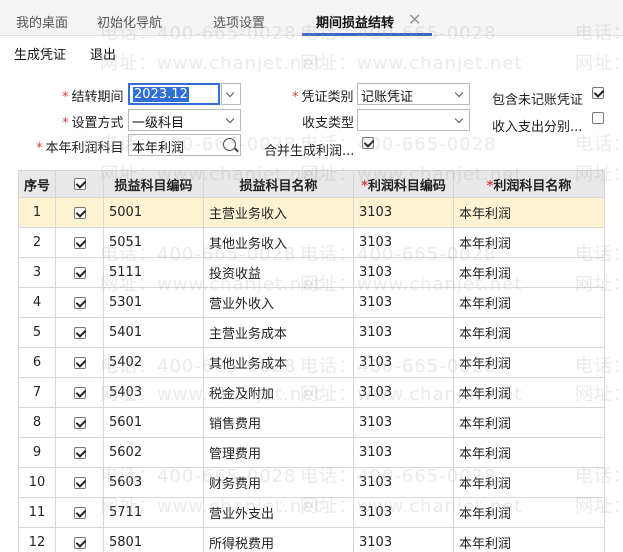  What do you see at coordinates (153, 332) in the screenshot?
I see `pl-account-code: 5401` at bounding box center [153, 332].